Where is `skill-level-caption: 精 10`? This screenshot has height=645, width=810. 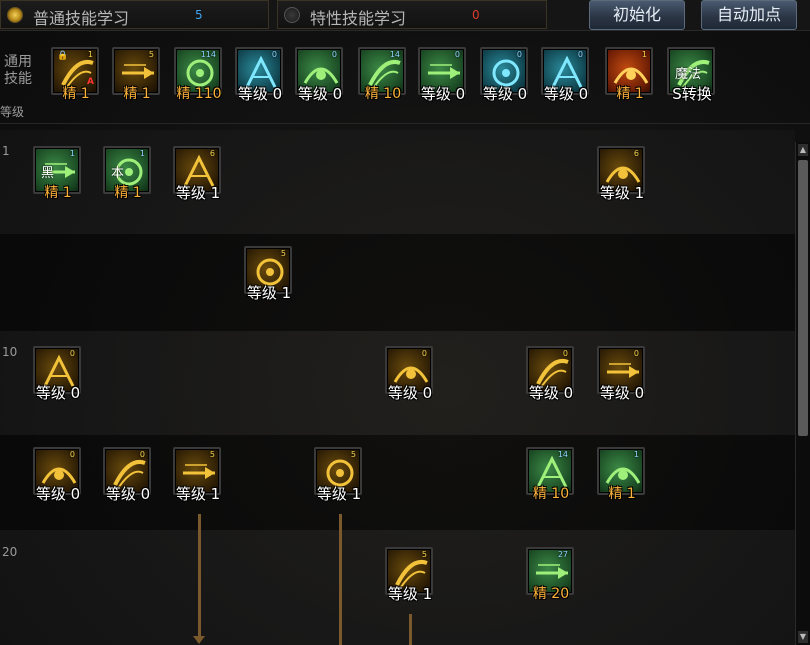 skill-level-caption: 精 10 is located at coordinates (551, 494).